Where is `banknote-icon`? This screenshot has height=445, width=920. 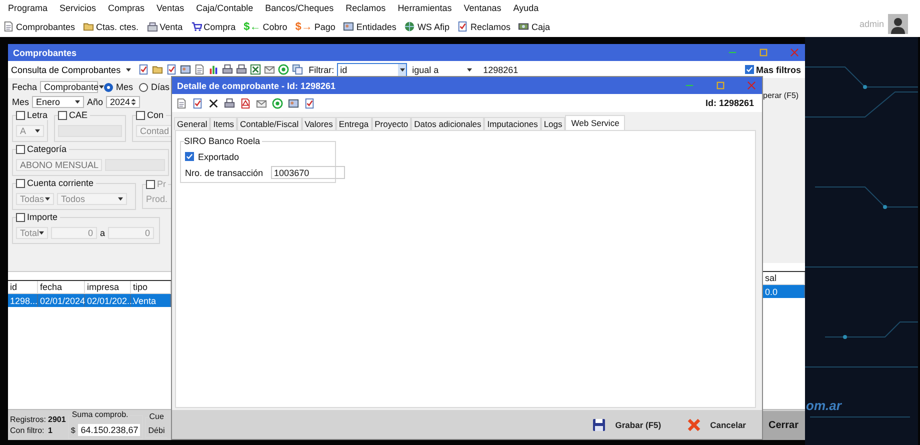 banknote-icon is located at coordinates (524, 26).